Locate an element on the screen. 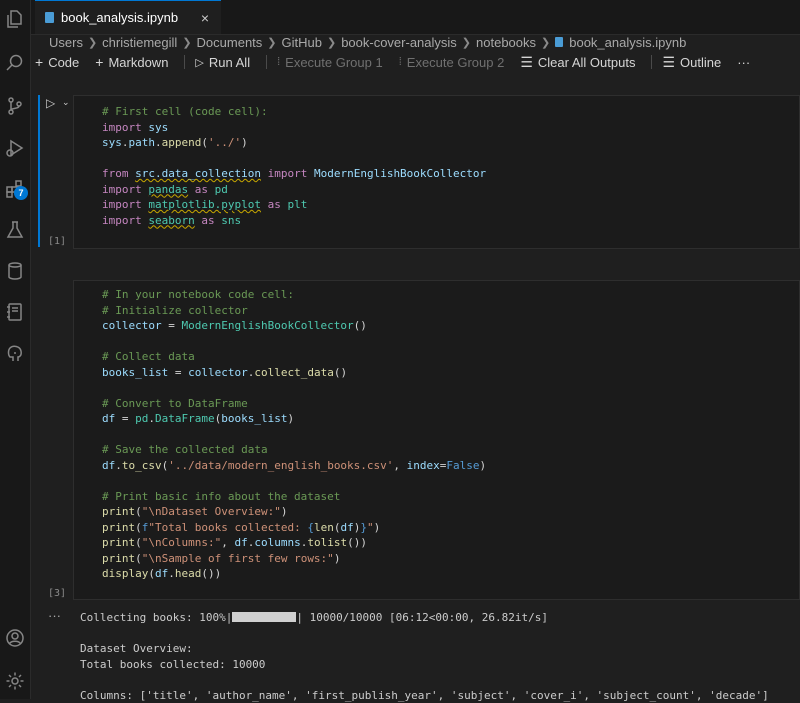  code-token: "\nDataset Overview:" is located at coordinates (211, 511).